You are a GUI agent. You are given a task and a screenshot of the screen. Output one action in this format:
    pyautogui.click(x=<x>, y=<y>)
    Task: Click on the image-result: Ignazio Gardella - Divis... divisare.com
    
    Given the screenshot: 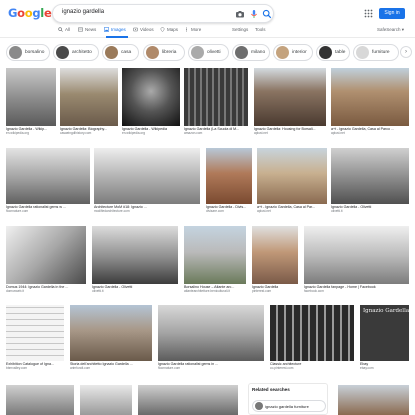 What is the action you would take?
    pyautogui.click(x=229, y=180)
    